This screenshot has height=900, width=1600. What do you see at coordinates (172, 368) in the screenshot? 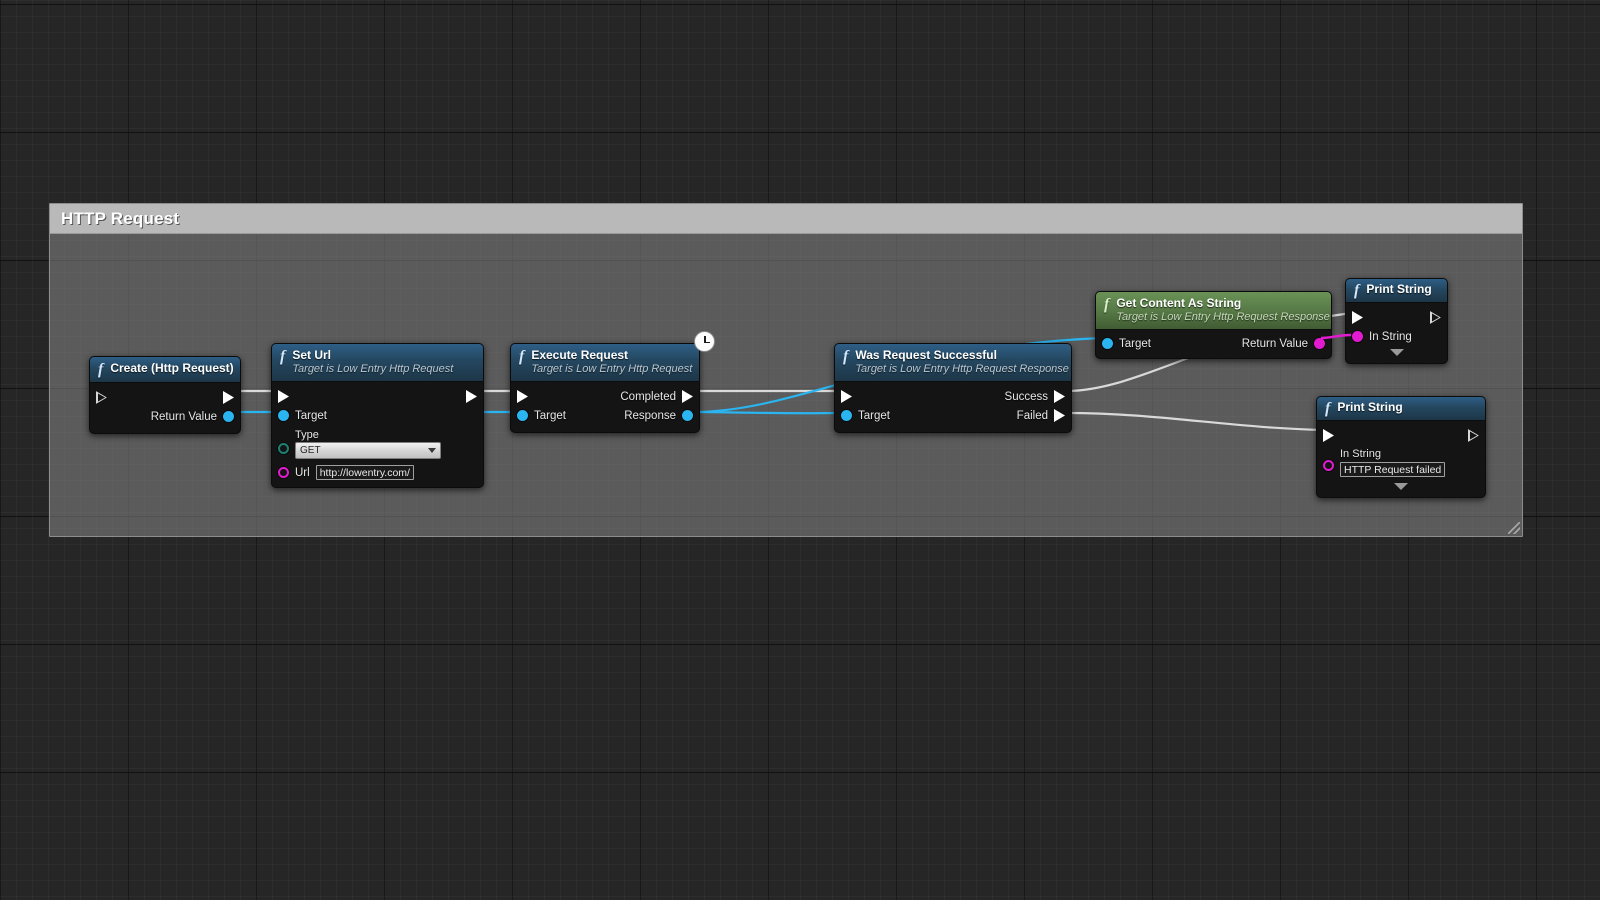
I see `node-title: Create (Http Request)` at bounding box center [172, 368].